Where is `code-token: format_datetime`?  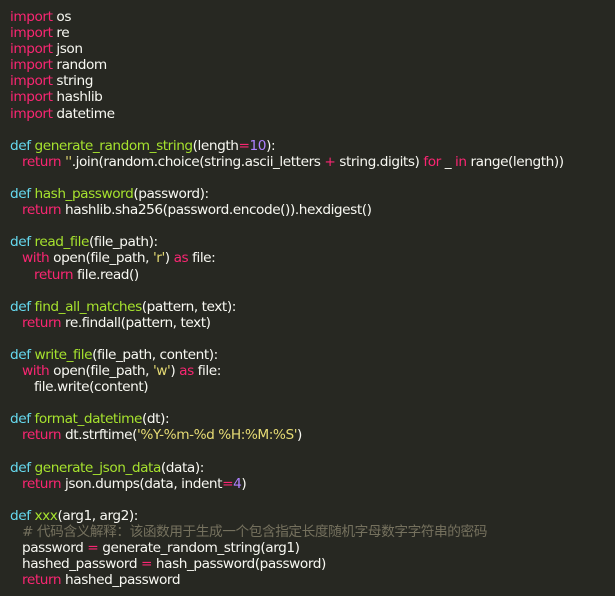
code-token: format_datetime is located at coordinates (88, 419).